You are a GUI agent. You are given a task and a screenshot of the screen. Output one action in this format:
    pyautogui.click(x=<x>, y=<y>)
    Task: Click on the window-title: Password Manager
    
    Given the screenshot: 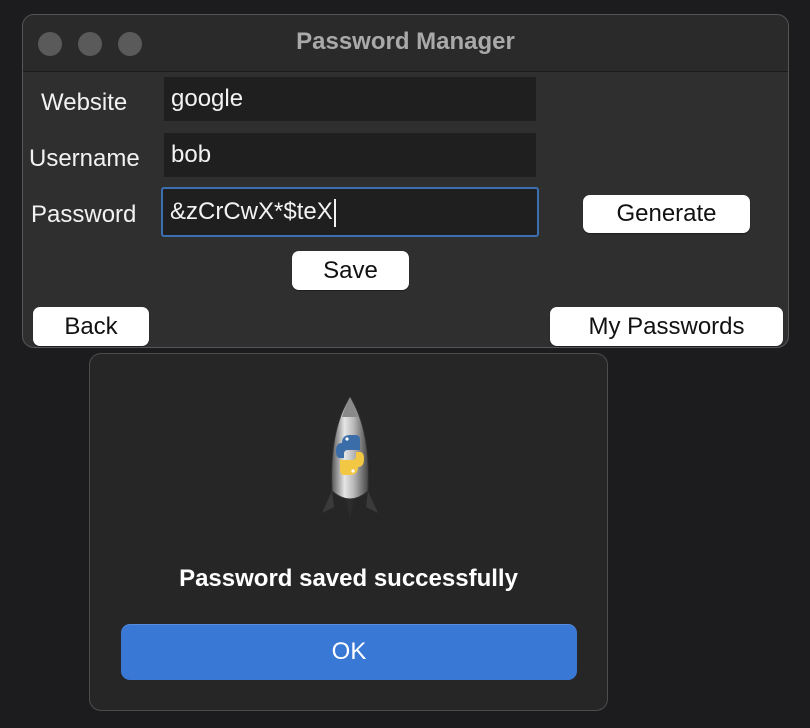 What is the action you would take?
    pyautogui.click(x=405, y=41)
    